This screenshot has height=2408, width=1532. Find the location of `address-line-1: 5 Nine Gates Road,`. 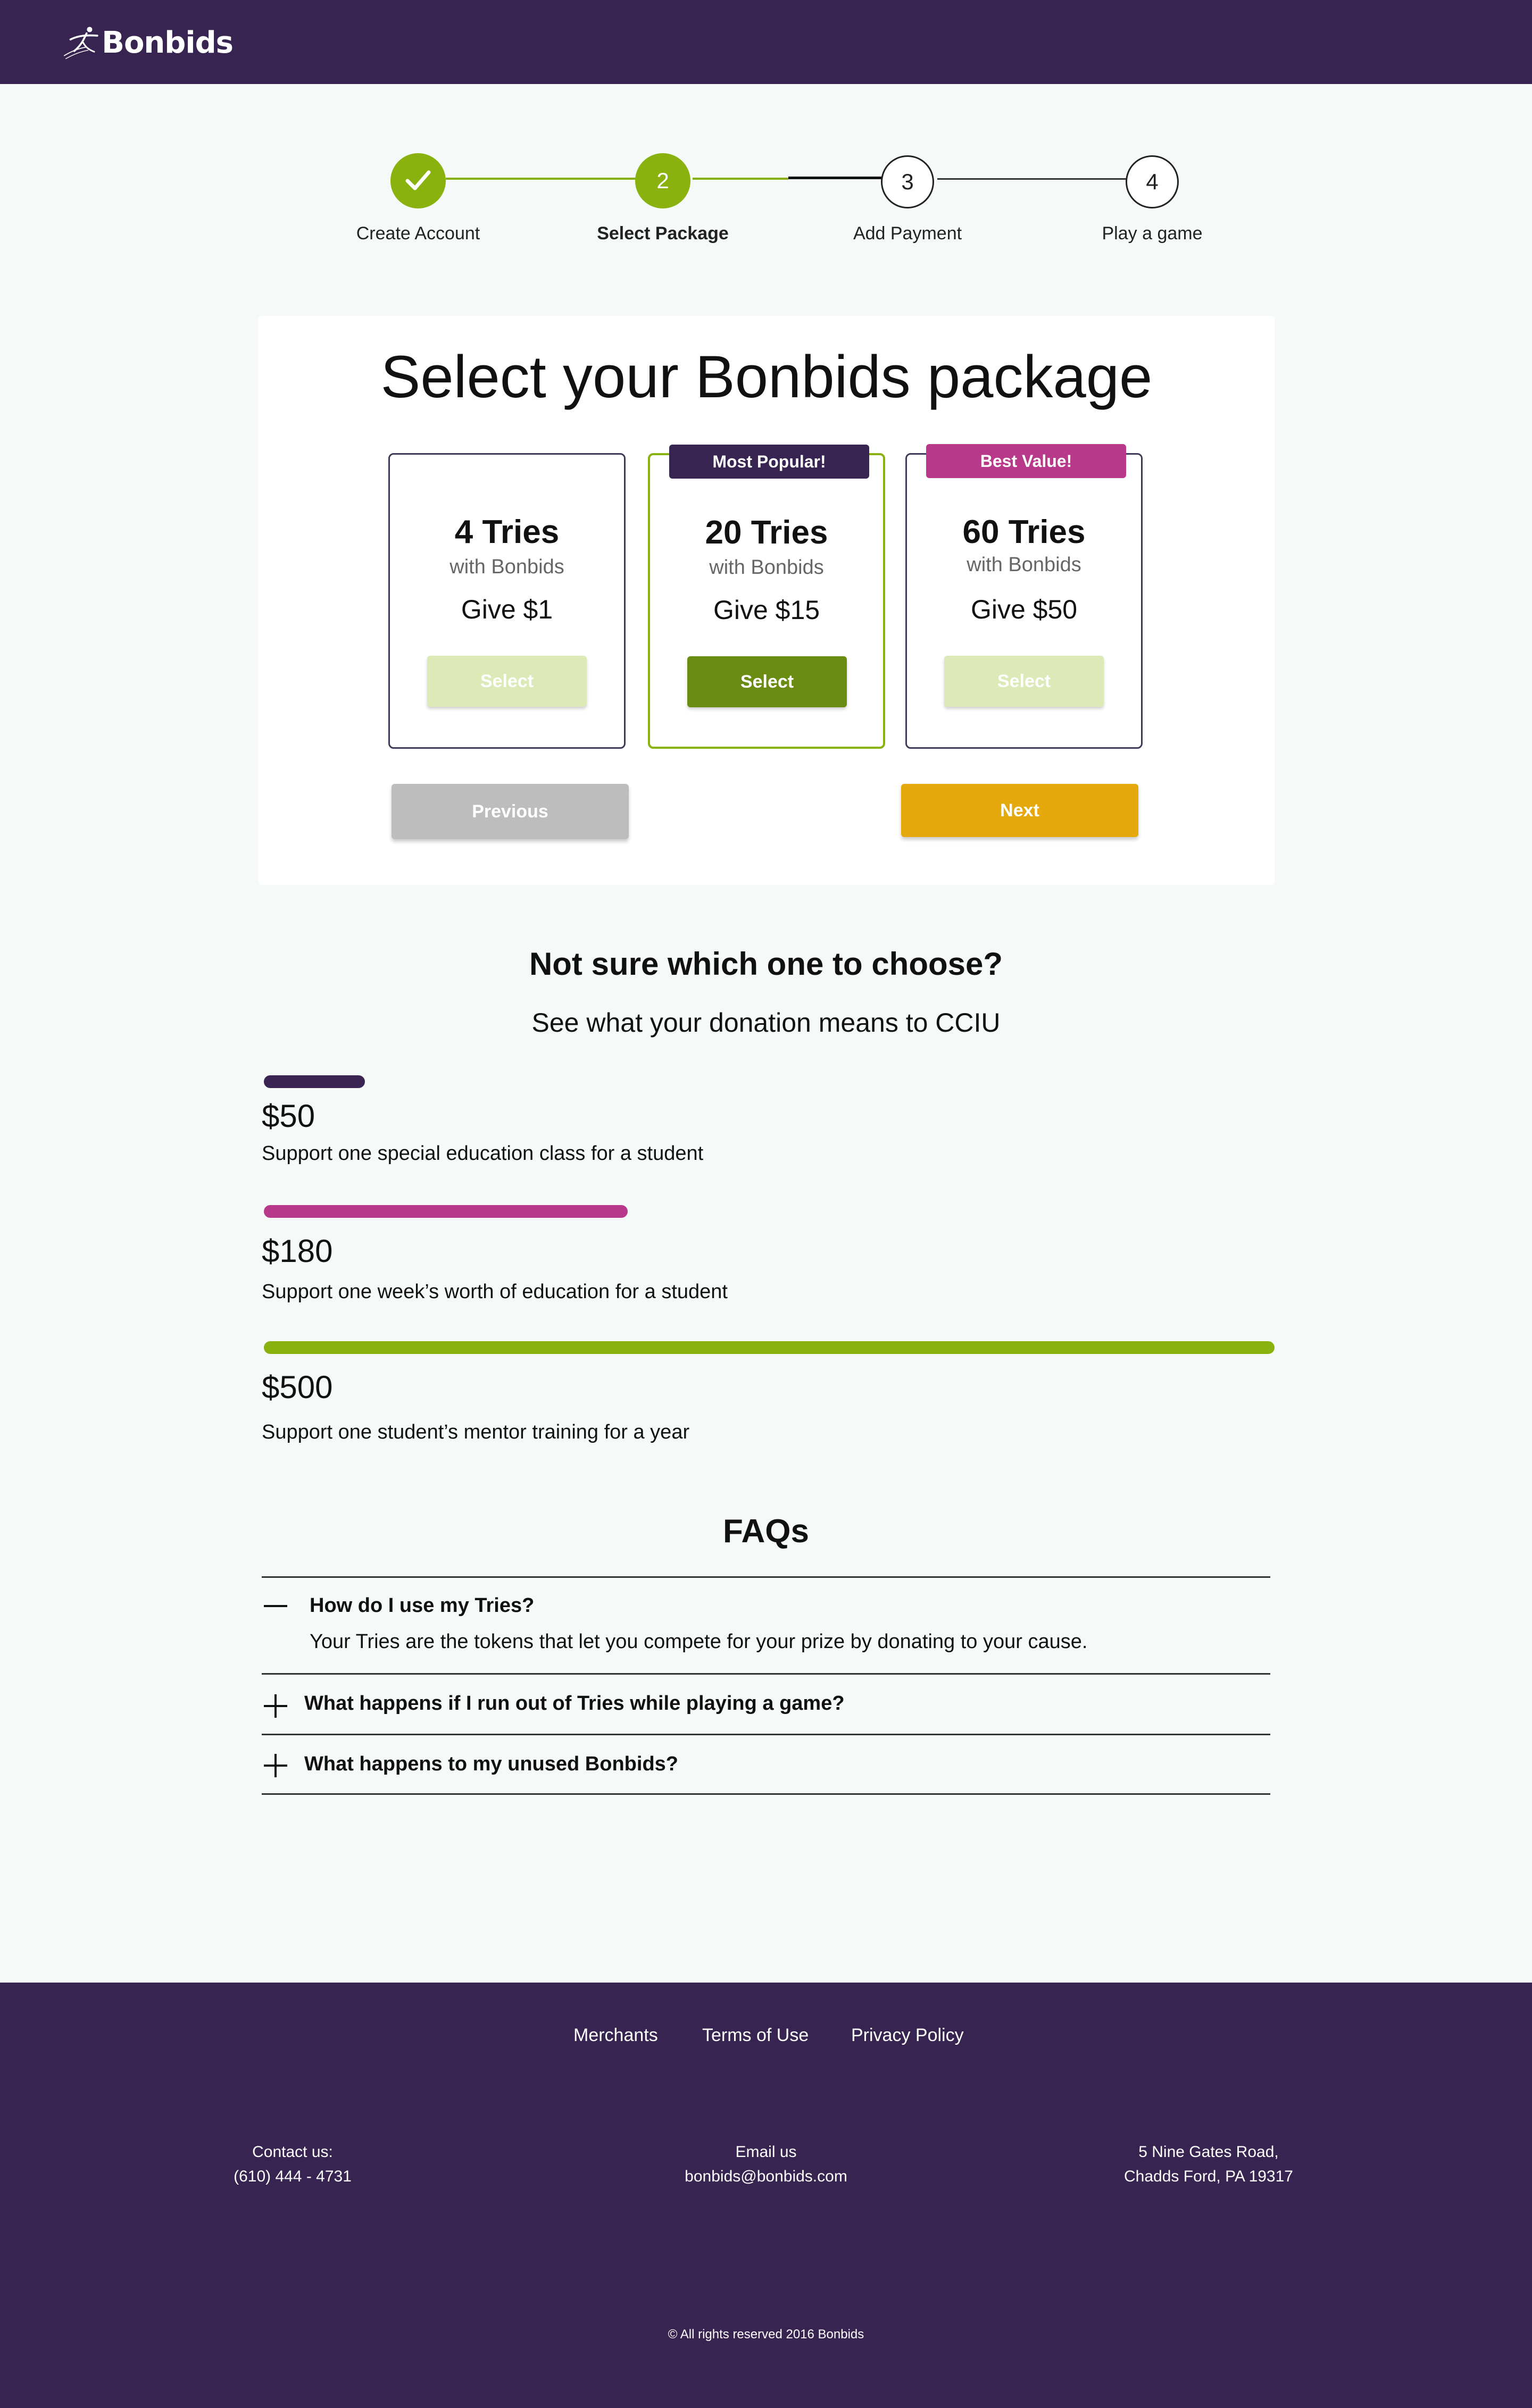

address-line-1: 5 Nine Gates Road, is located at coordinates (1208, 2152).